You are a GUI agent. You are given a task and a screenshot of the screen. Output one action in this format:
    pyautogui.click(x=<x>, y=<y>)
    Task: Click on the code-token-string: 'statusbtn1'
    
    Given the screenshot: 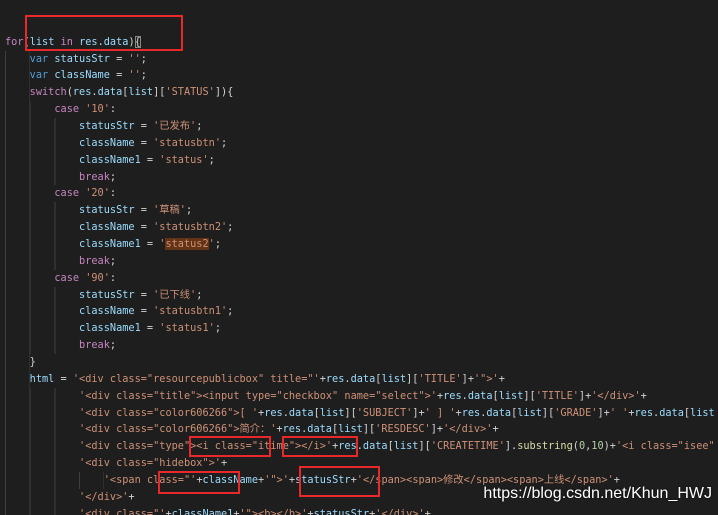 What is the action you would take?
    pyautogui.click(x=190, y=311)
    